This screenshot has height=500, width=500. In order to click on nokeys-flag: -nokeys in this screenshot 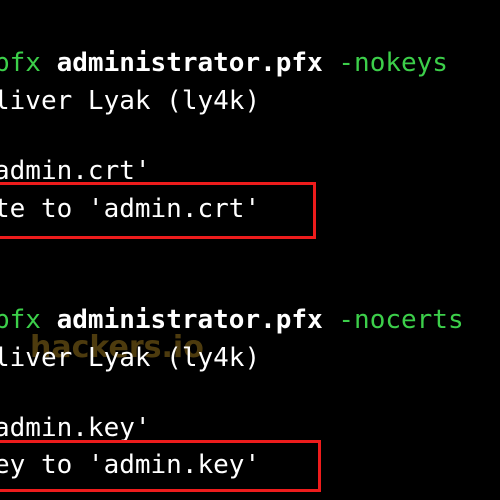, I will do `click(393, 63)`.